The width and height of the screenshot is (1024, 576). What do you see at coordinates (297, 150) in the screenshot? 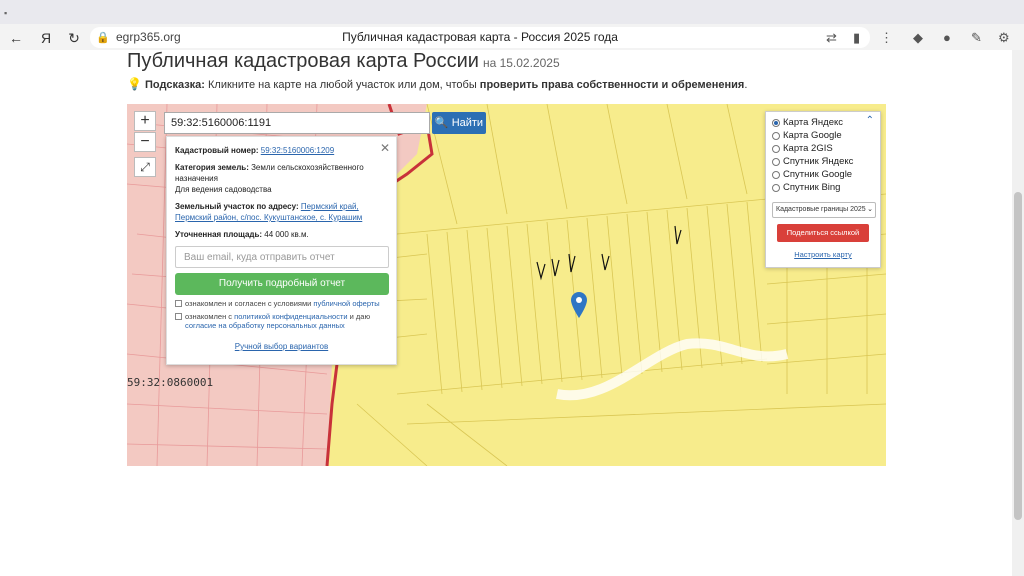
I see `cad-number-link: 59:32:5160006:1209` at bounding box center [297, 150].